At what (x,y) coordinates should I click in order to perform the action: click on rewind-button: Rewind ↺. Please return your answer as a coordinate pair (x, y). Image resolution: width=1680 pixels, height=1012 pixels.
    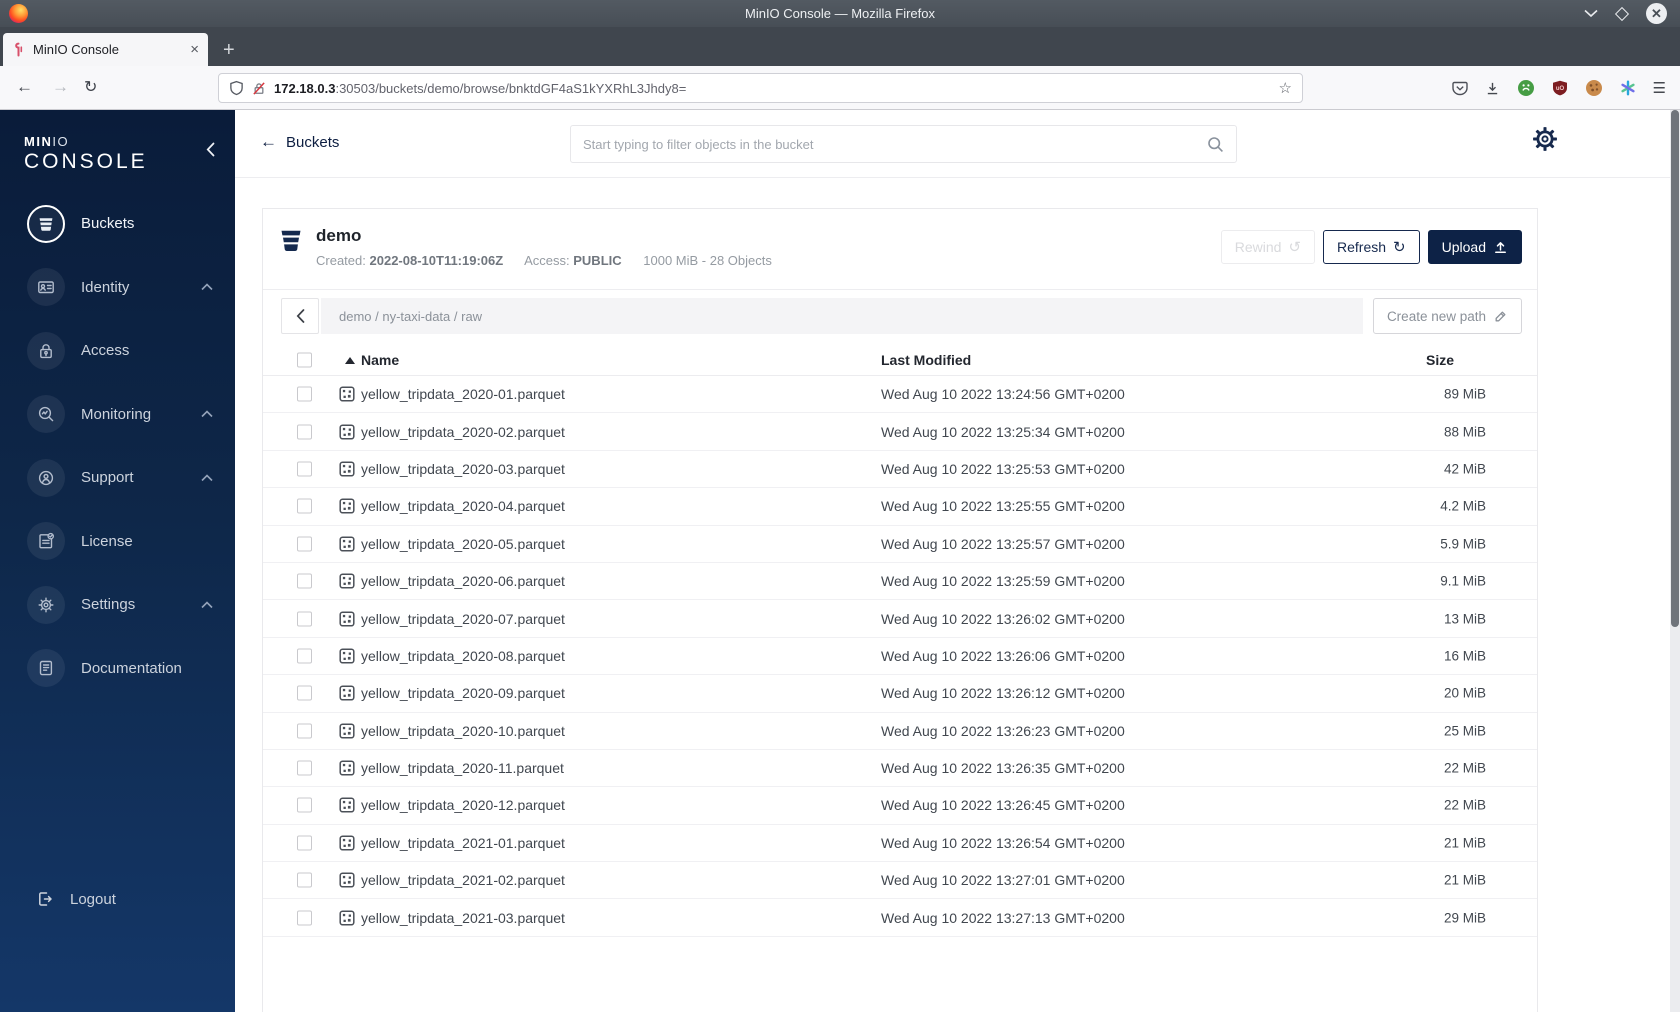
    Looking at the image, I should click on (1268, 247).